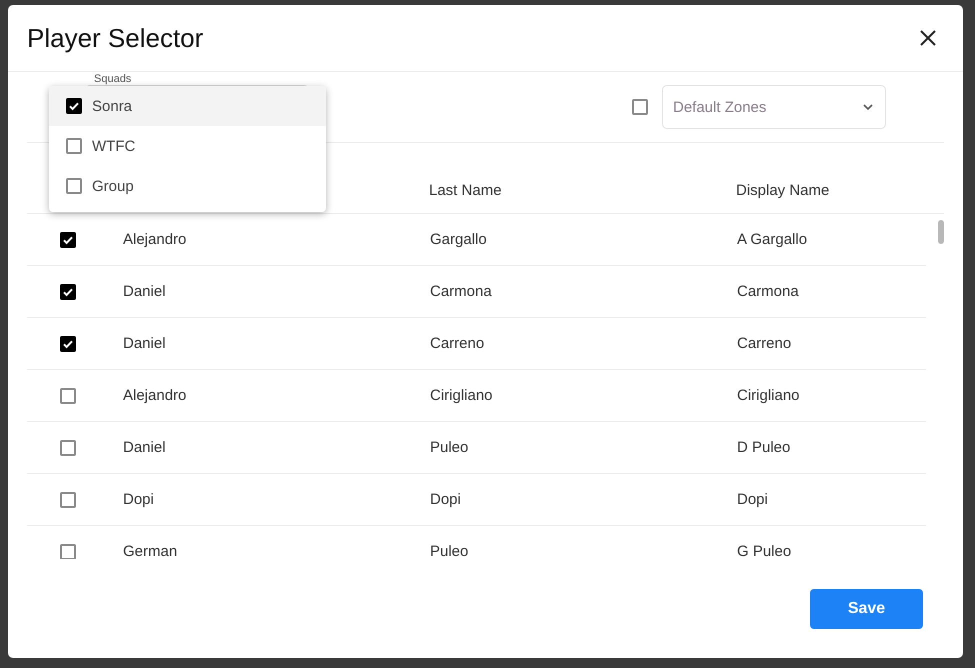 Image resolution: width=975 pixels, height=668 pixels. I want to click on option-label: WTFC, so click(114, 146).